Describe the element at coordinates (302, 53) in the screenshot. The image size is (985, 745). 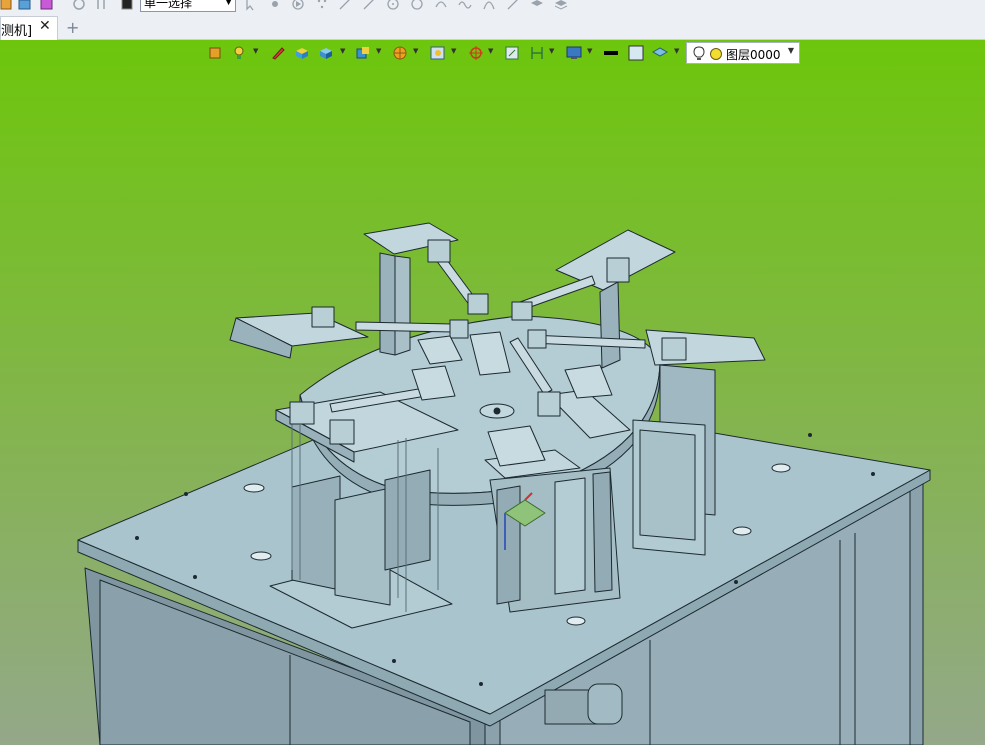
I see `box-shaded-icon` at that location.